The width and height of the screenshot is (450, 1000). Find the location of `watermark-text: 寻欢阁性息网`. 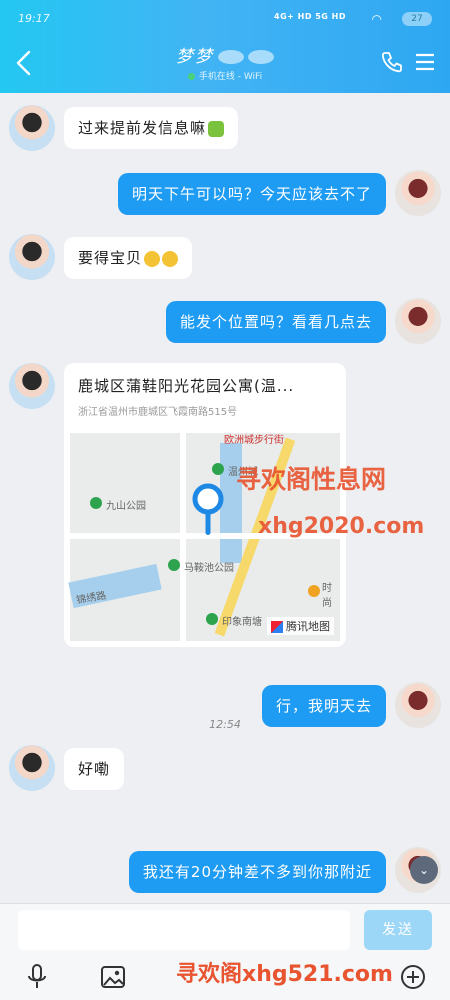

watermark-text: 寻欢阁性息网 is located at coordinates (311, 479).